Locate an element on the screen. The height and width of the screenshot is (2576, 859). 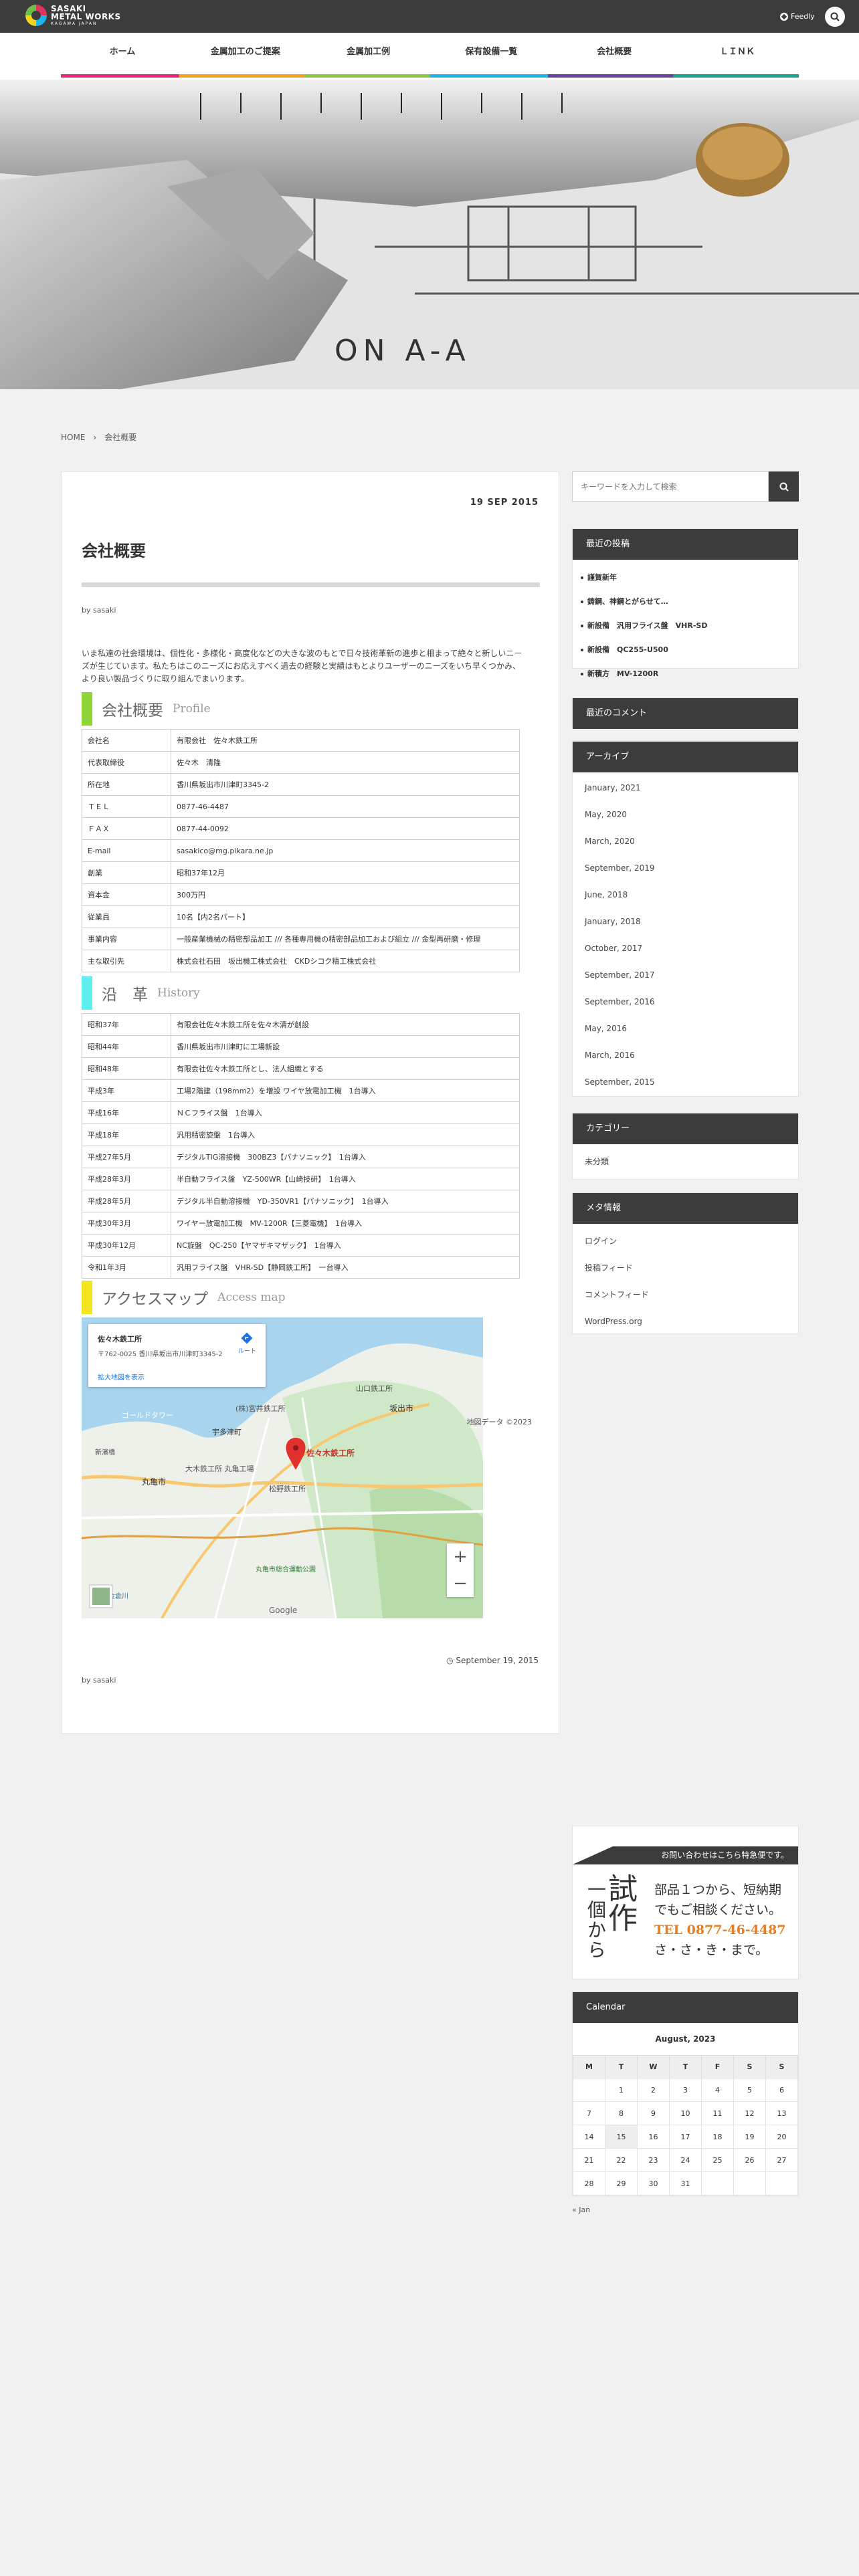
history-value: NC旋盤 QC-250【ヤマザキマザック】 1台導入 is located at coordinates (345, 1245).